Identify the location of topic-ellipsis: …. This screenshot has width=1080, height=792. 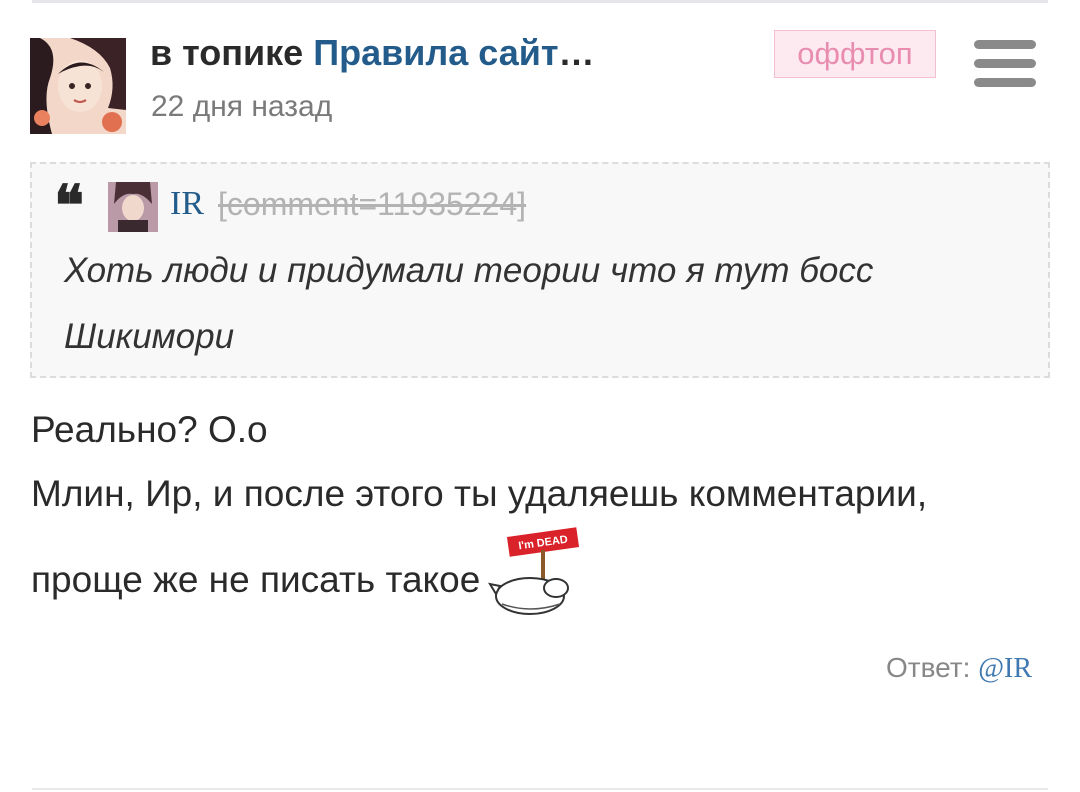
(576, 52).